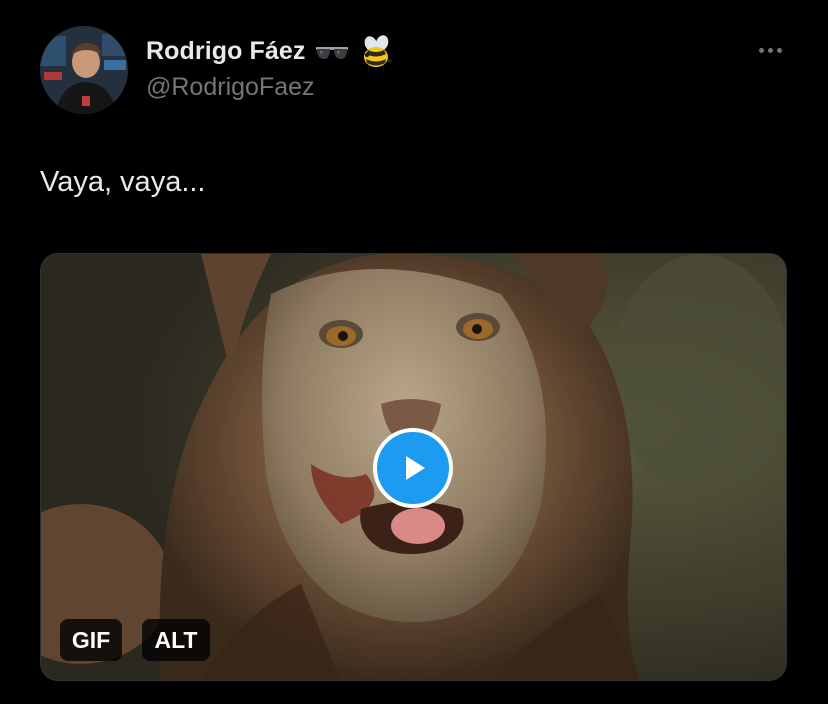 The width and height of the screenshot is (828, 704). Describe the element at coordinates (376, 51) in the screenshot. I see `bee-icon` at that location.